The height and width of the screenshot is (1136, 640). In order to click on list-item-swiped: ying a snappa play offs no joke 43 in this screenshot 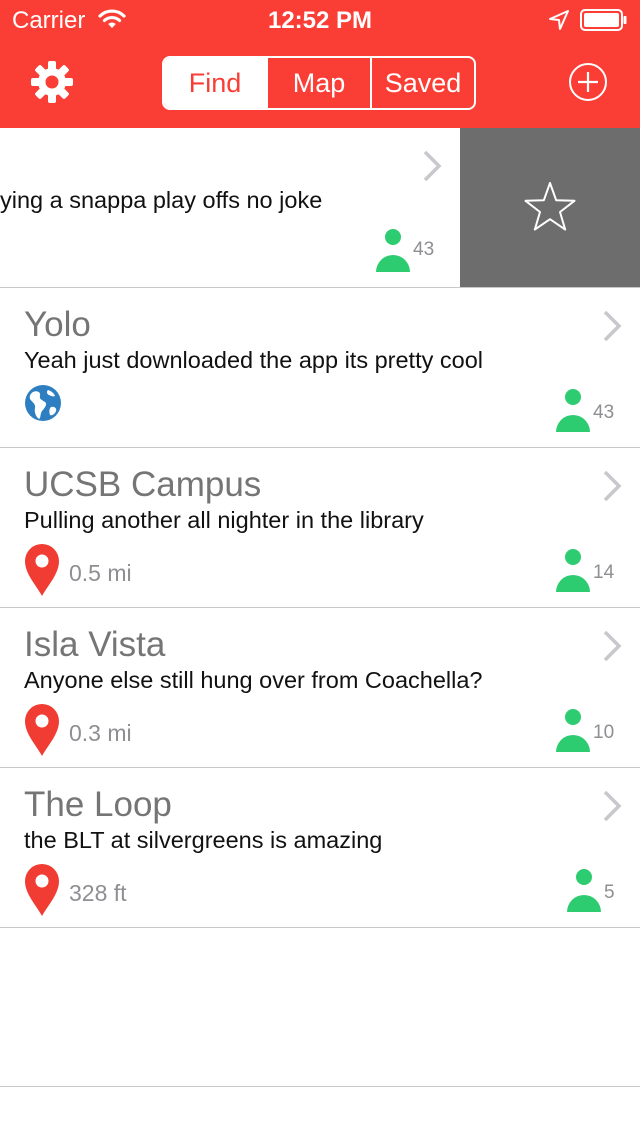, I will do `click(320, 208)`.